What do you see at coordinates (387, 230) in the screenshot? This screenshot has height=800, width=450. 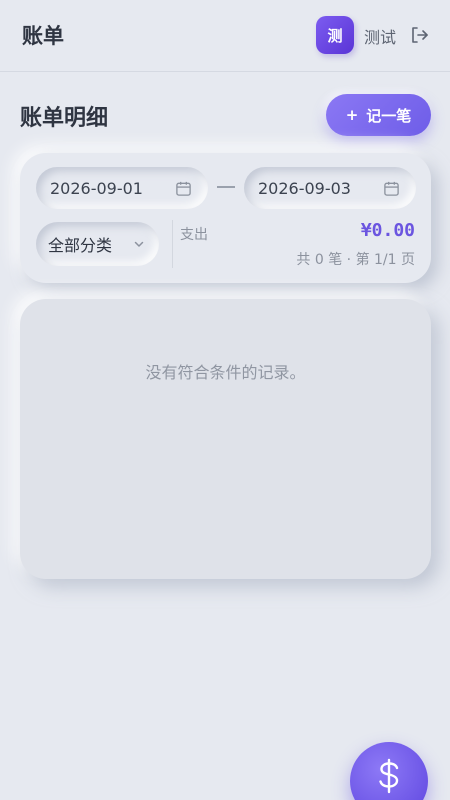 I see `summary-amount: ¥0.00` at bounding box center [387, 230].